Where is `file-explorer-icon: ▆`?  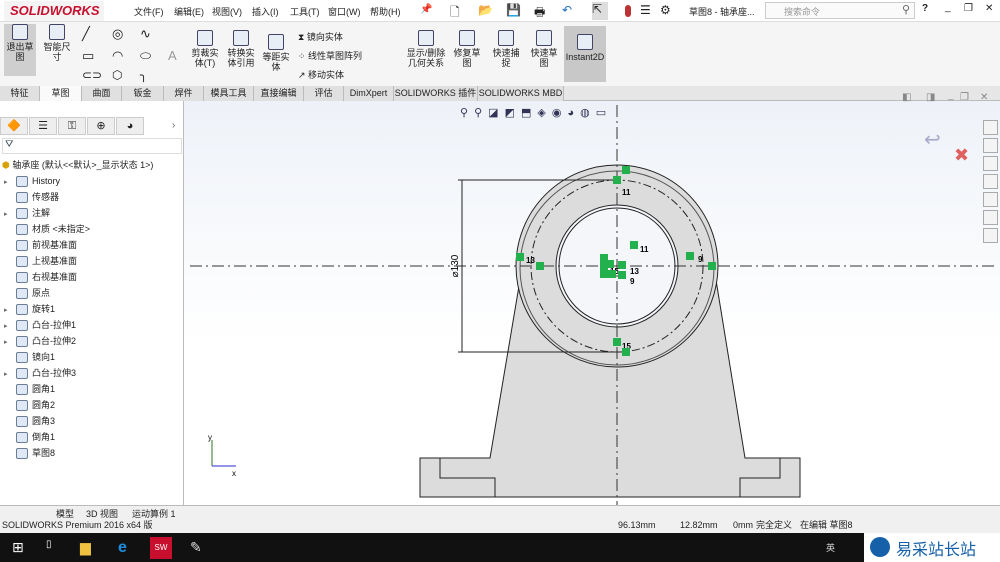 file-explorer-icon: ▆ is located at coordinates (89, 548).